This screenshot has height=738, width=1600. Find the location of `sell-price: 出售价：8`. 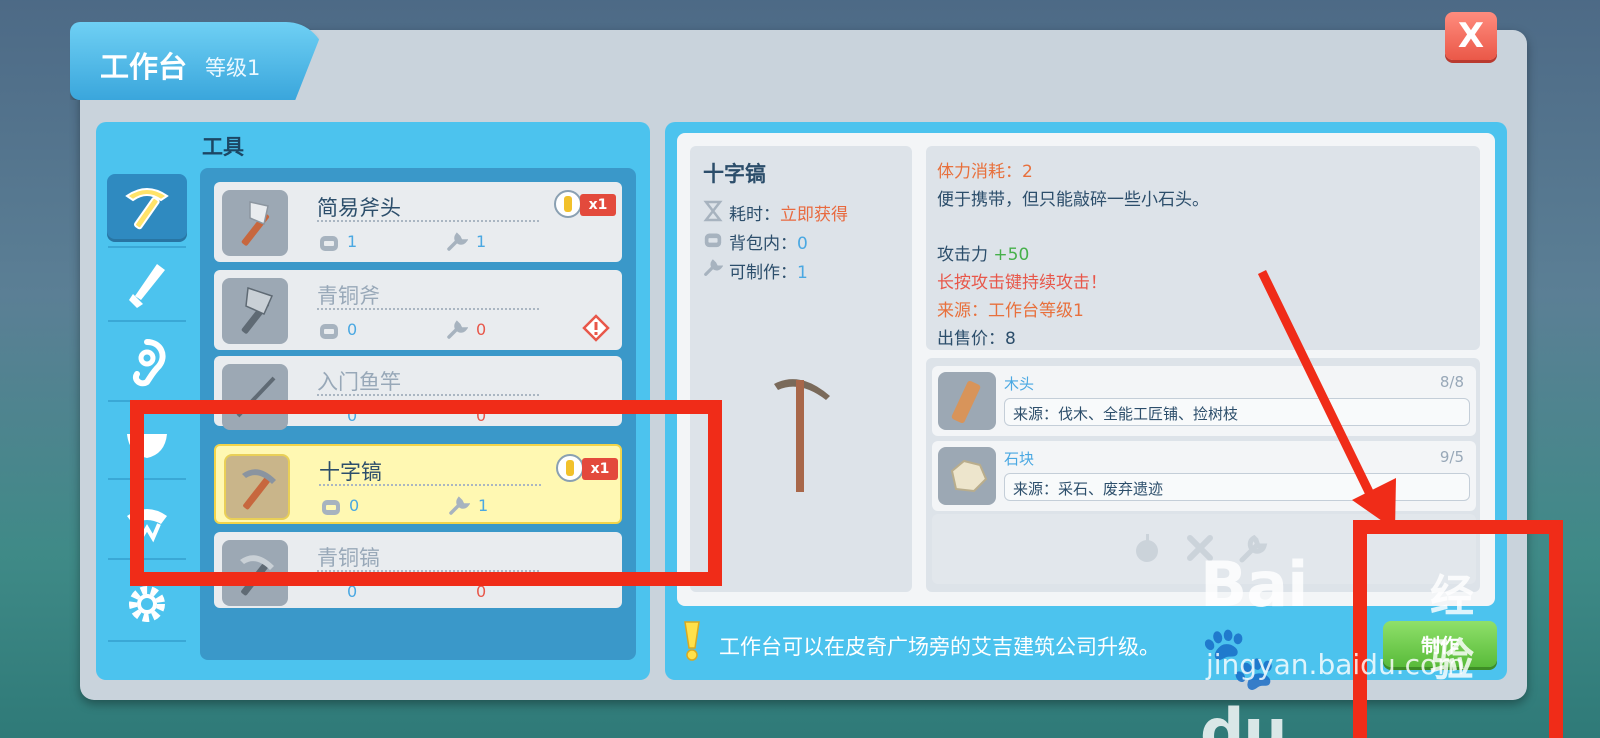

sell-price: 出售价：8 is located at coordinates (976, 339).